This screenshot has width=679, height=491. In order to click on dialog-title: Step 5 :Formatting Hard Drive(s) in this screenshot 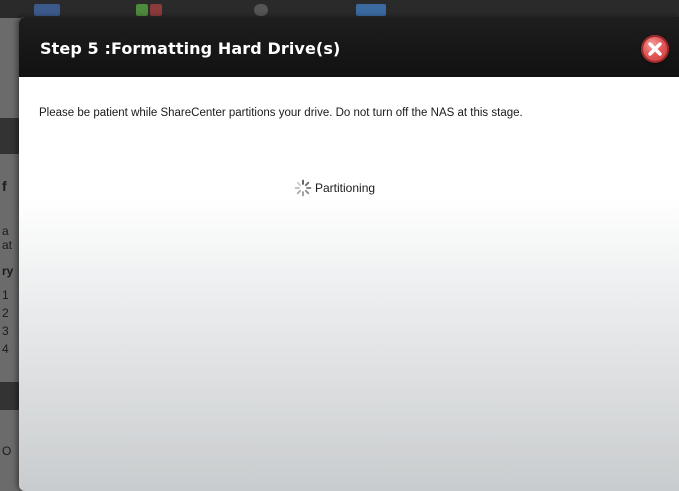, I will do `click(190, 48)`.